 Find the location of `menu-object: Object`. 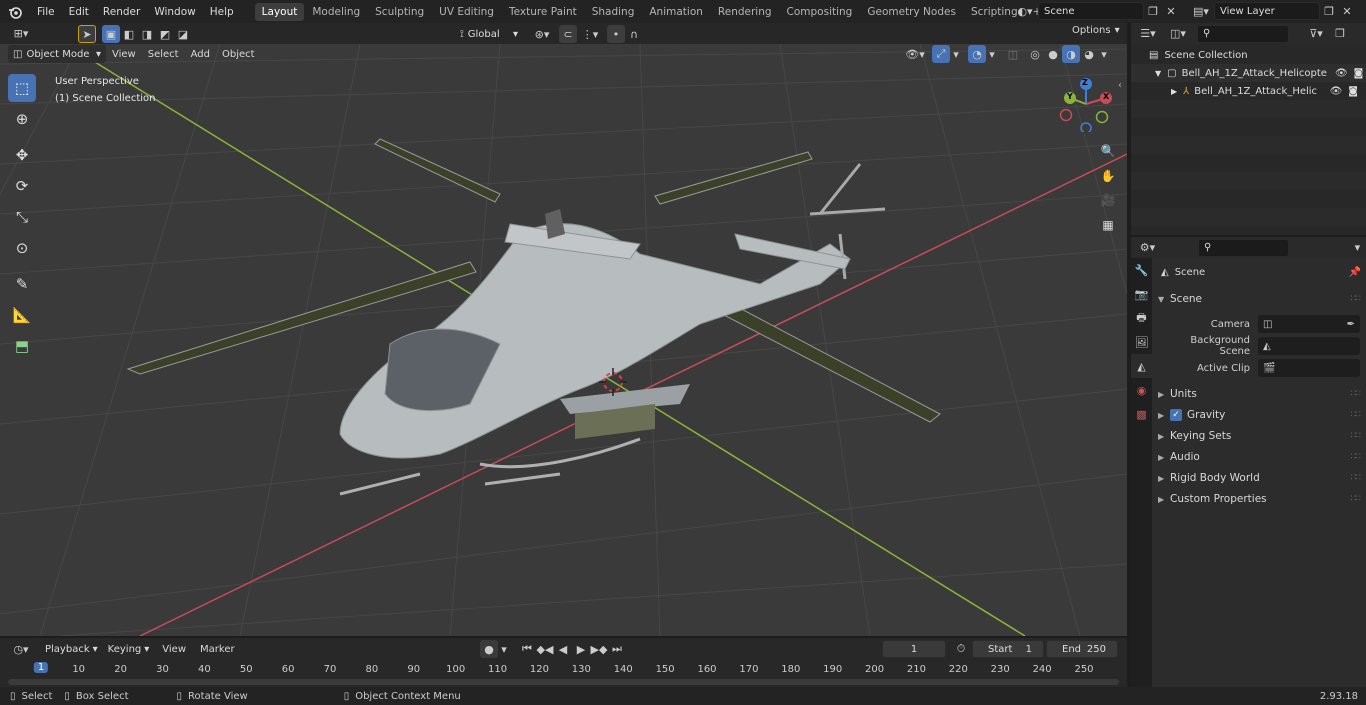

menu-object: Object is located at coordinates (238, 54).